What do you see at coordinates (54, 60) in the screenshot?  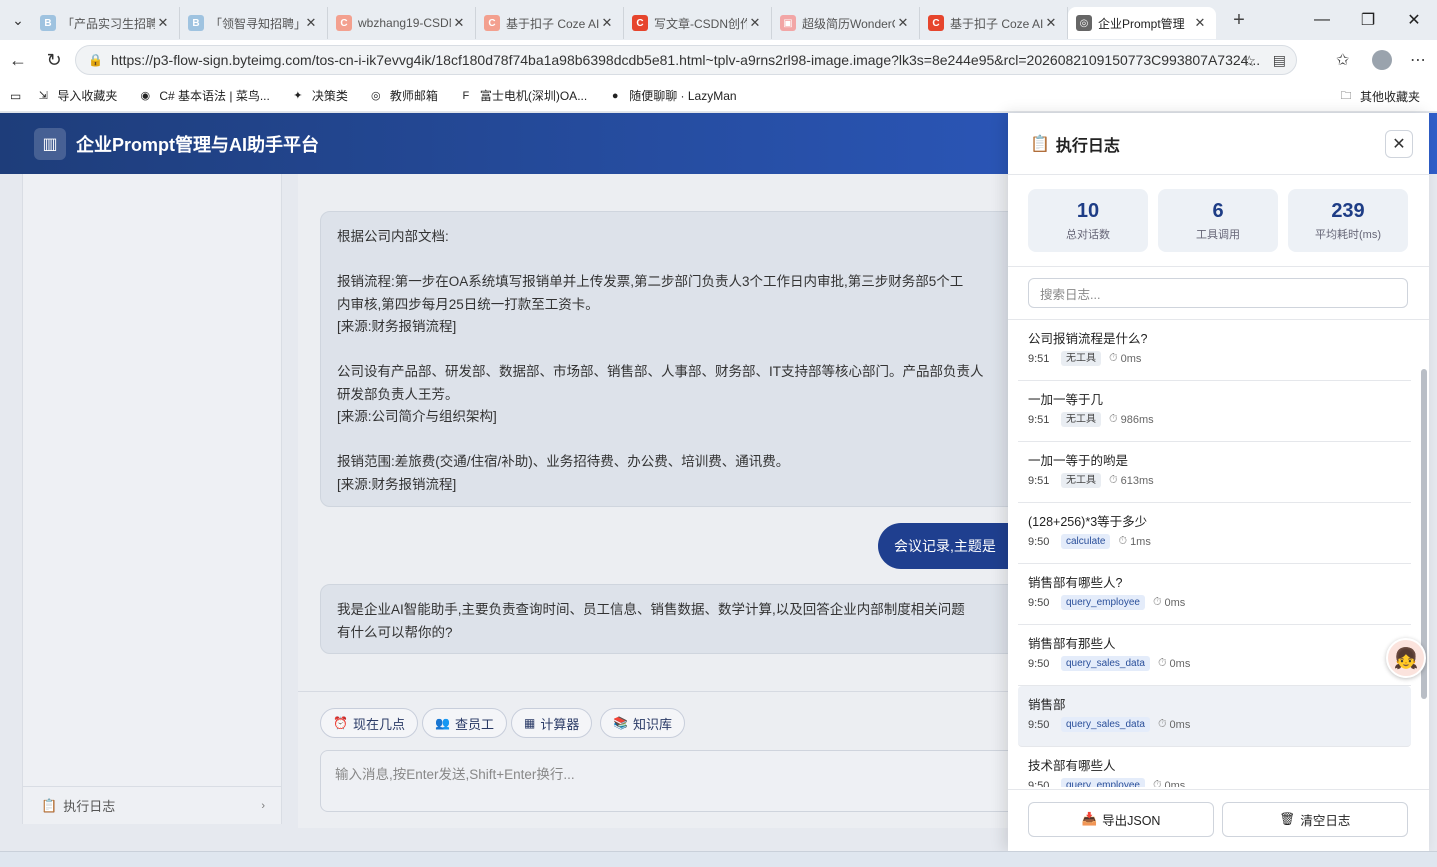 I see `reload-icon: ↻` at bounding box center [54, 60].